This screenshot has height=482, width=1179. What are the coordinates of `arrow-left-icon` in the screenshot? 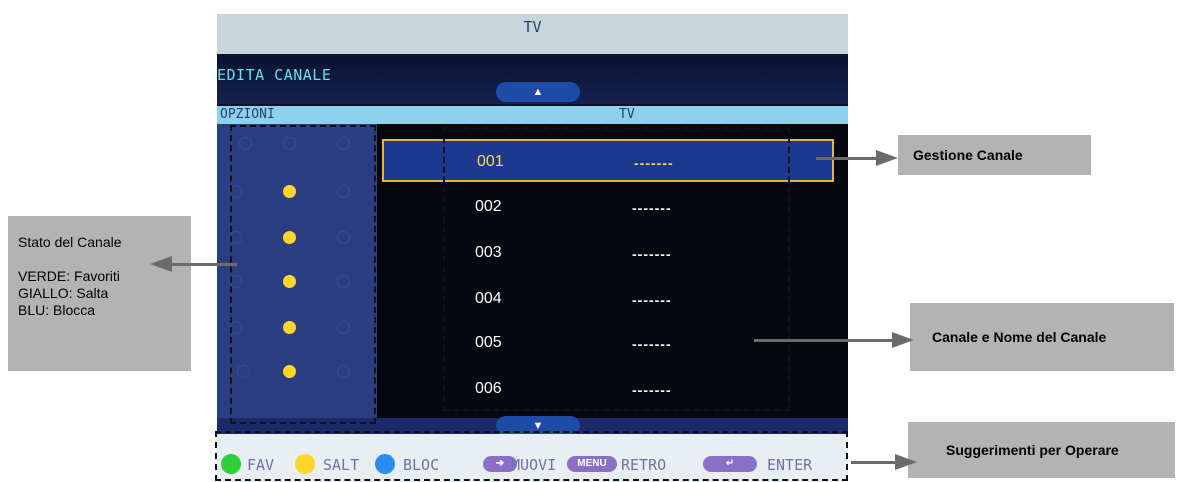 It's located at (161, 264).